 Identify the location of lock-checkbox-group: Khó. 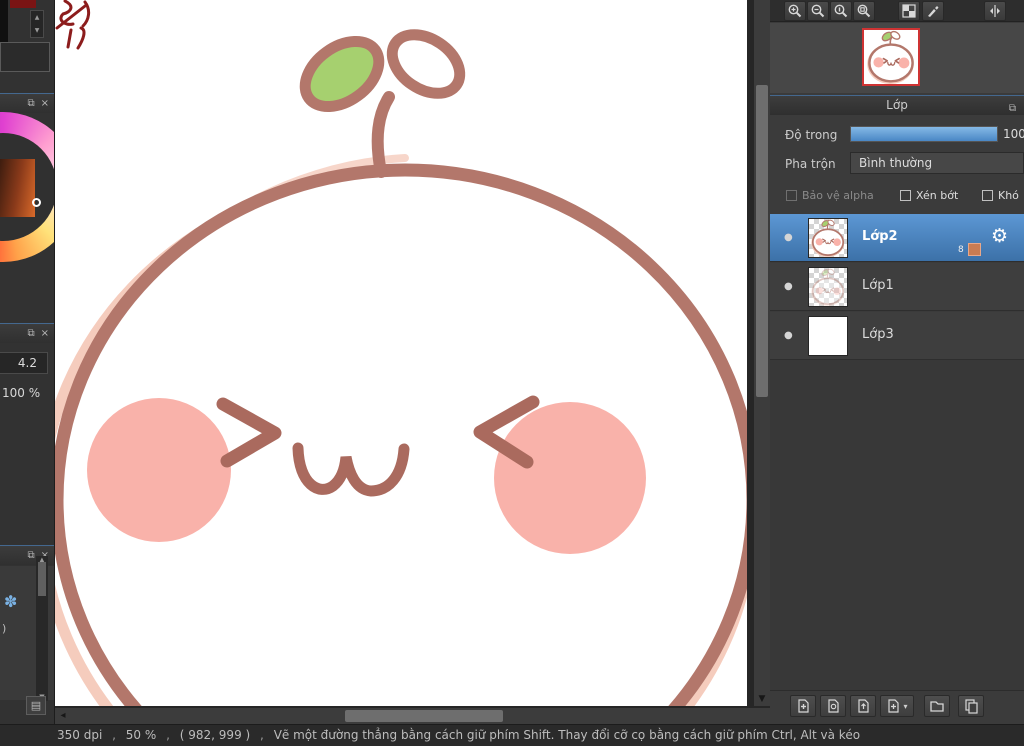
(1000, 195).